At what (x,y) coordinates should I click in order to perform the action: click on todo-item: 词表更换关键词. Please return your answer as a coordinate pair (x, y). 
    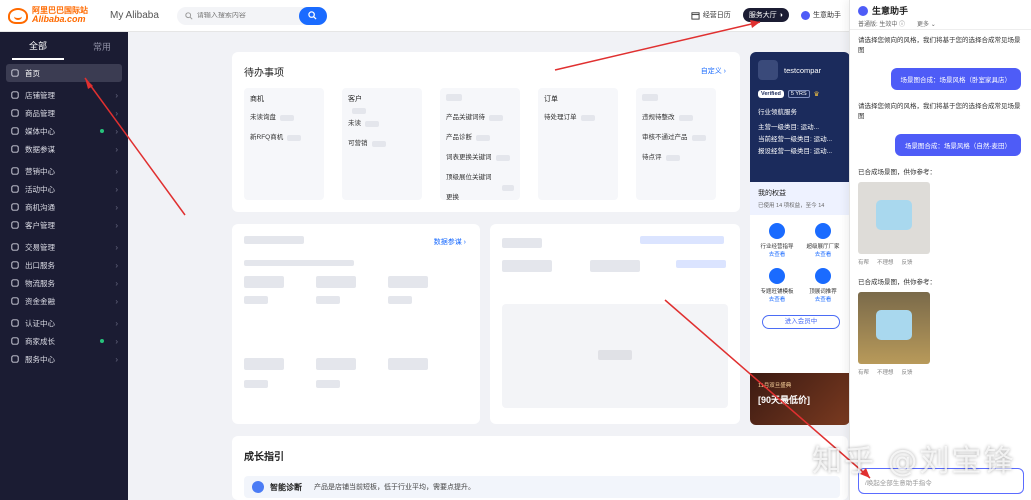
    Looking at the image, I should click on (480, 158).